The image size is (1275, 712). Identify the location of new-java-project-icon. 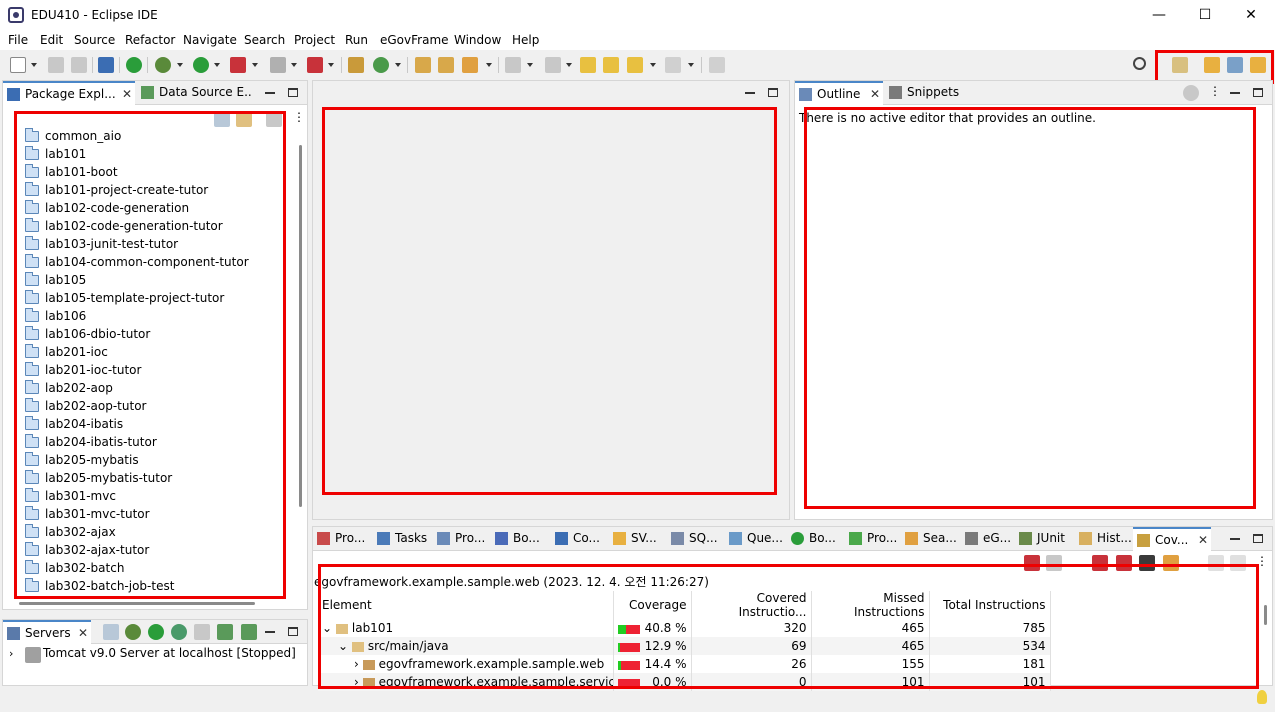
(356, 65).